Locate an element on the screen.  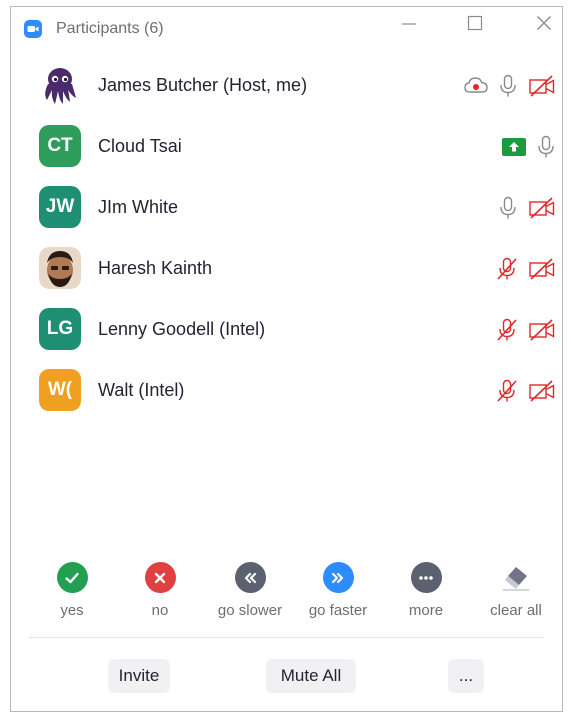
reaction-label: more is located at coordinates (426, 610).